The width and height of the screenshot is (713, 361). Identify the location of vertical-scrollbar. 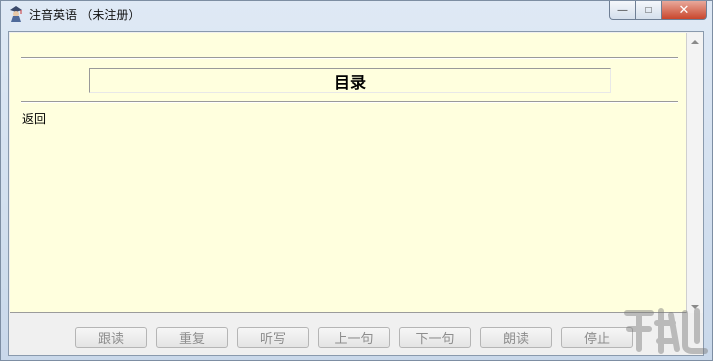
(695, 173).